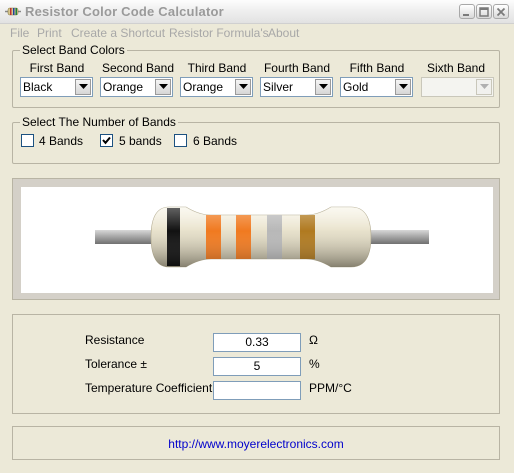 This screenshot has width=514, height=473. Describe the element at coordinates (257, 342) in the screenshot. I see `resistance-output: 0.33` at that location.